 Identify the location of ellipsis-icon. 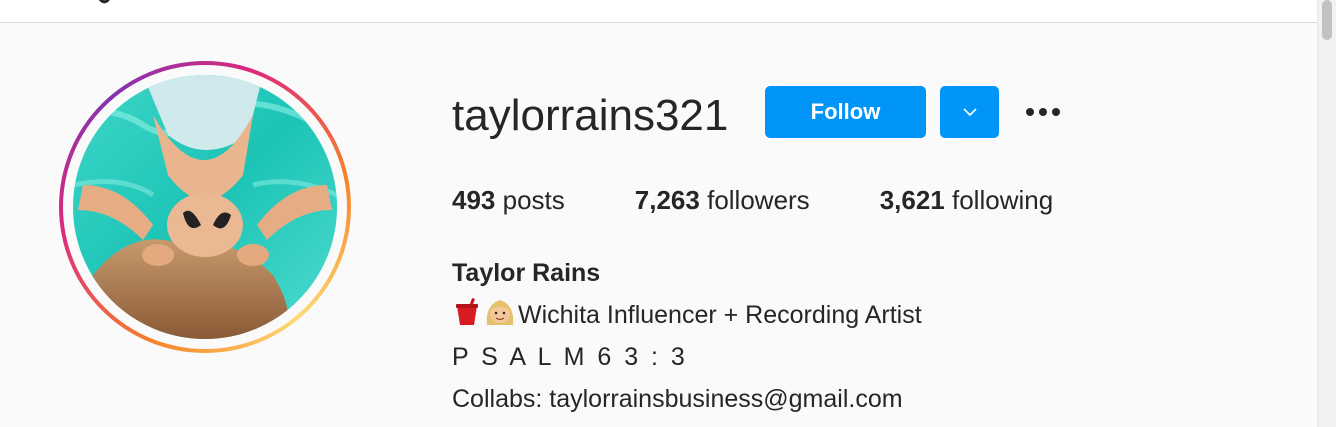
(1043, 112).